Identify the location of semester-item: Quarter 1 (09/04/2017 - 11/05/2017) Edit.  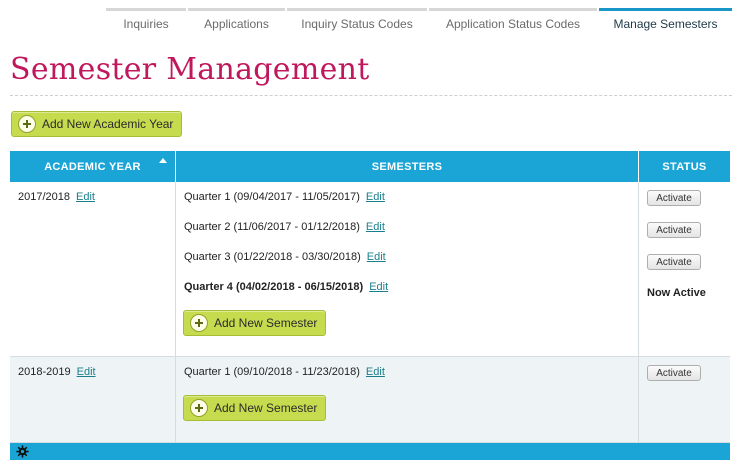
(284, 197).